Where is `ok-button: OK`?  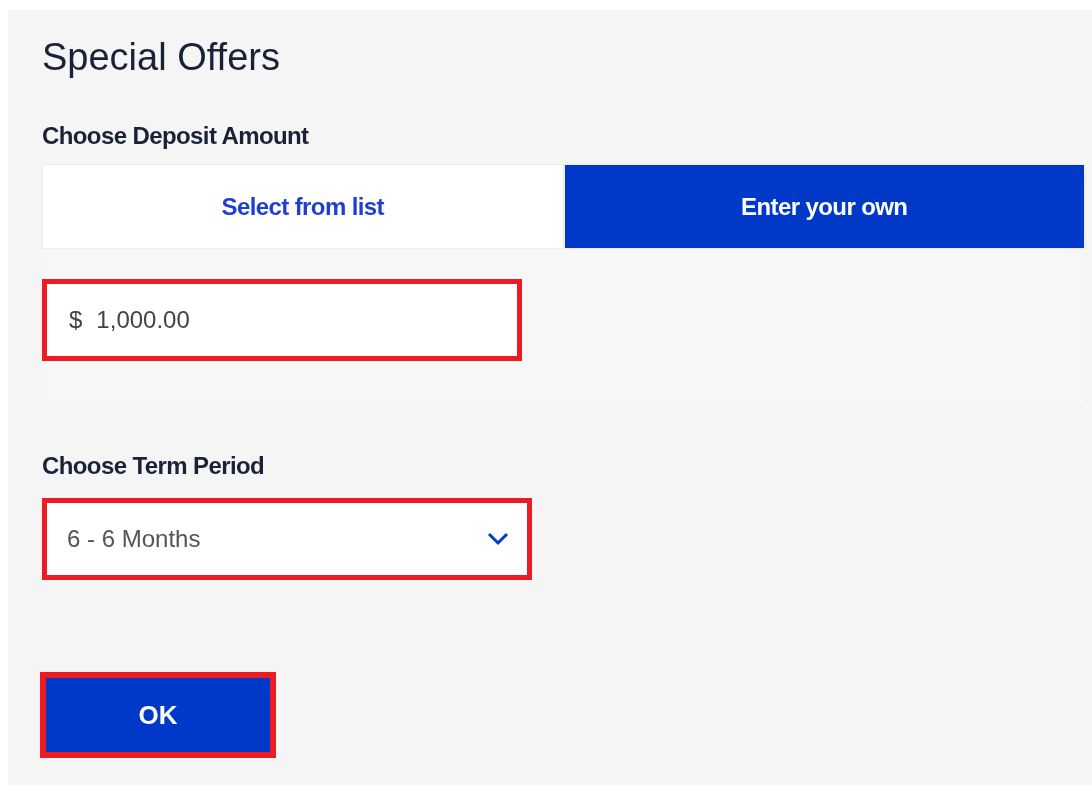
ok-button: OK is located at coordinates (158, 715).